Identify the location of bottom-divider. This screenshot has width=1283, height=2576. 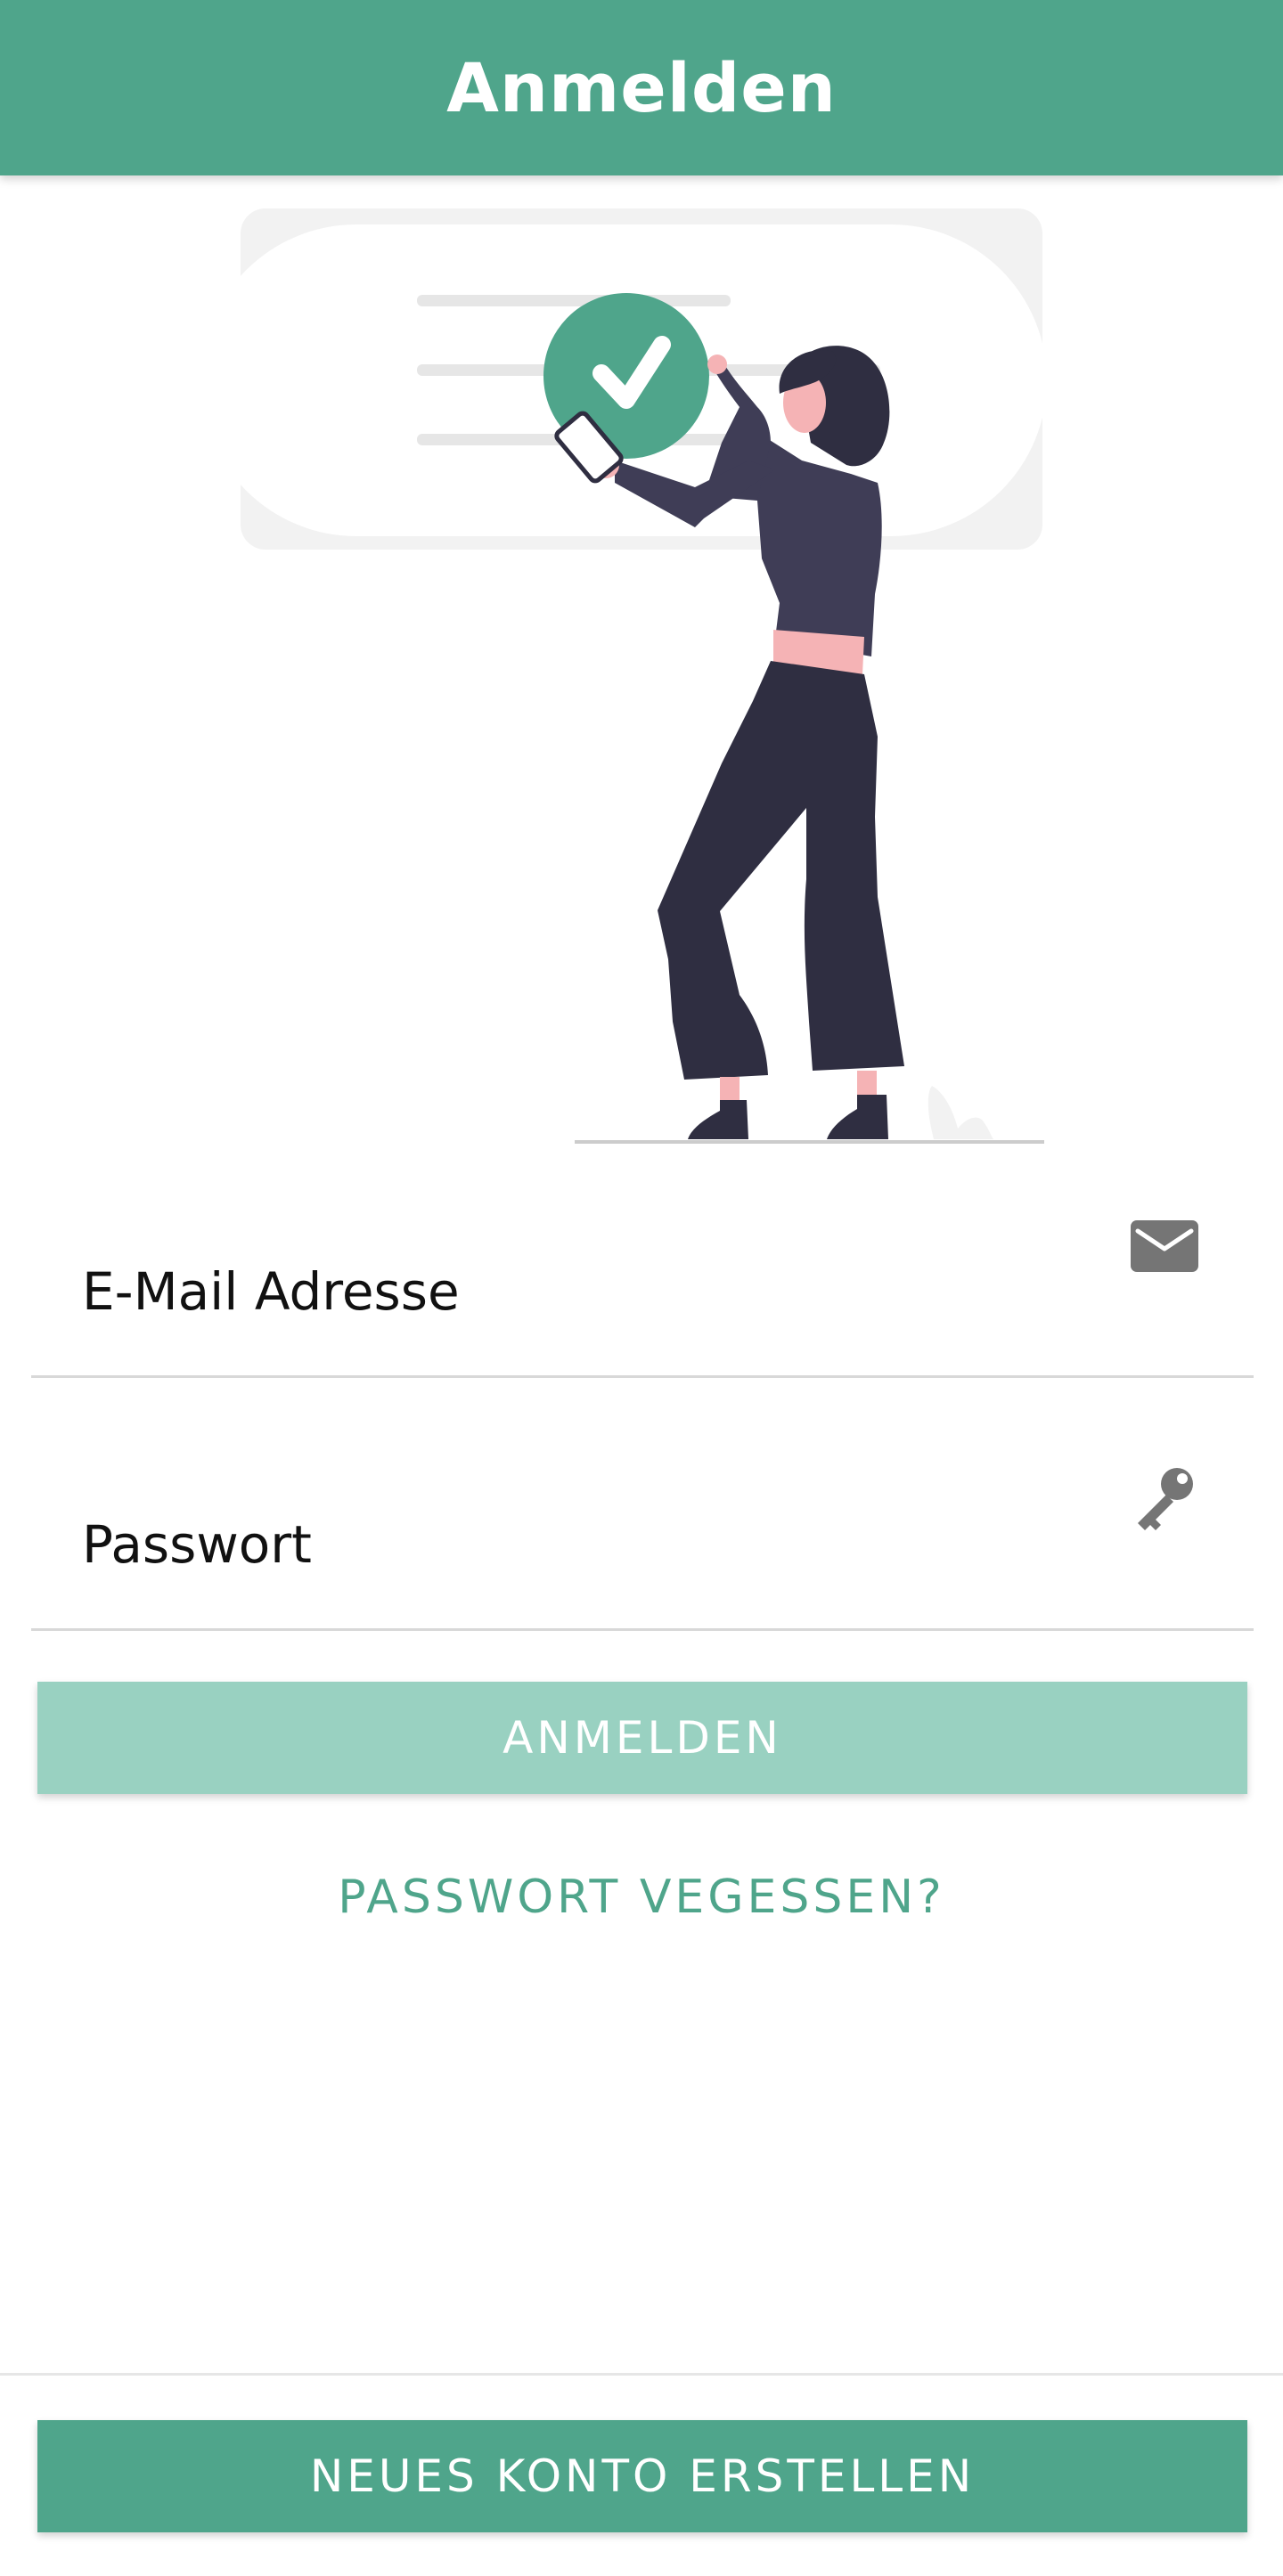
(641, 2374).